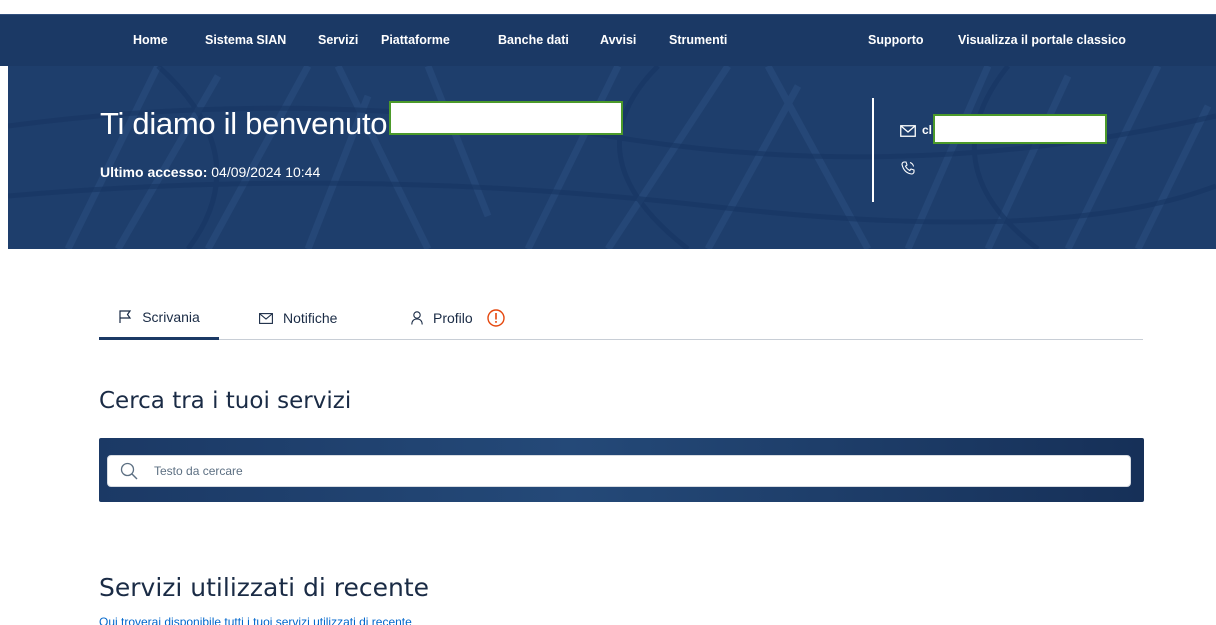 The width and height of the screenshot is (1216, 625). Describe the element at coordinates (621, 318) in the screenshot. I see `dashboard-tabs: Scrivania Notifiche Profilo` at that location.